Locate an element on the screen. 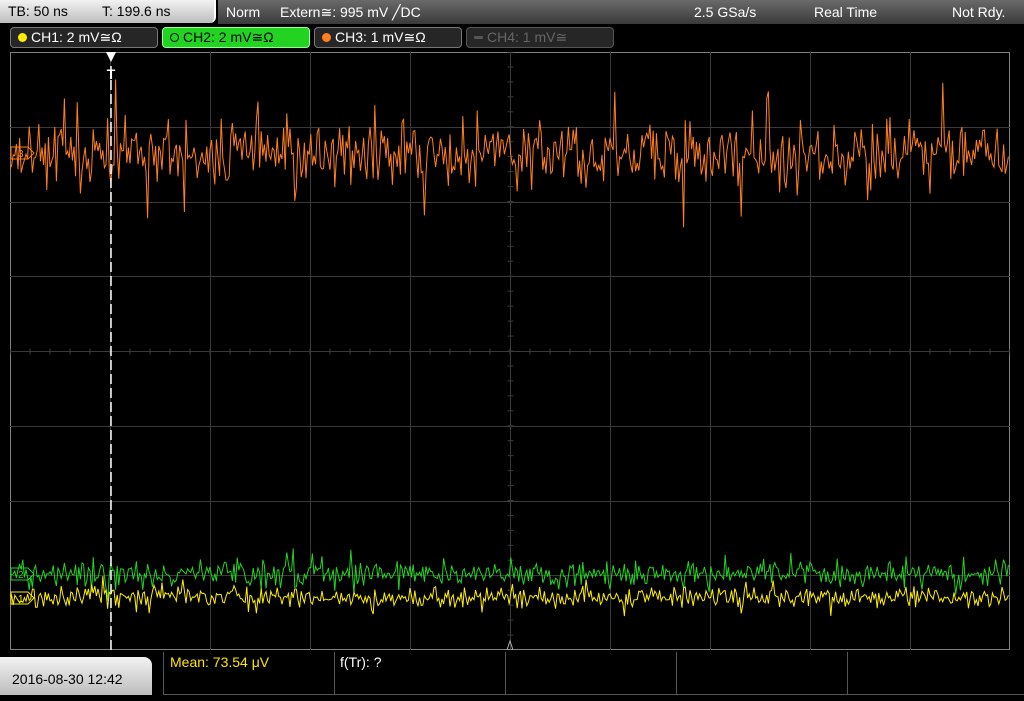 The height and width of the screenshot is (701, 1024). timebase-panel: TB: 50 ns T: 199.6 ns is located at coordinates (108, 11).